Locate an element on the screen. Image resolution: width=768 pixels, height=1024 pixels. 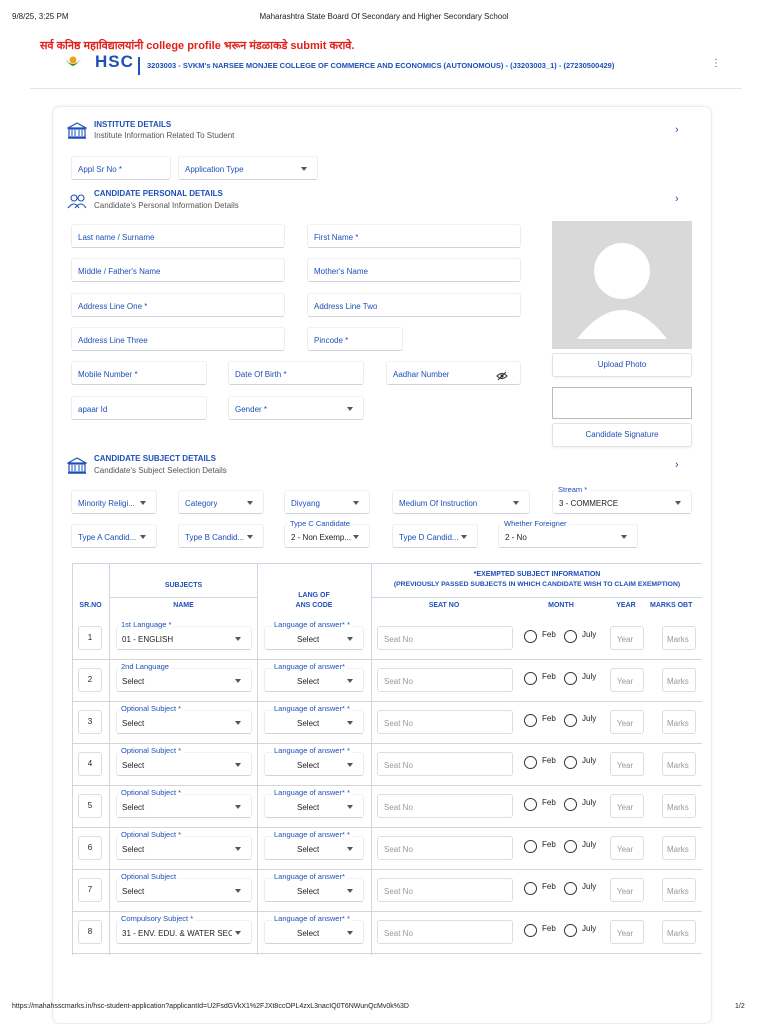
category-select: Category is located at coordinates (221, 502).